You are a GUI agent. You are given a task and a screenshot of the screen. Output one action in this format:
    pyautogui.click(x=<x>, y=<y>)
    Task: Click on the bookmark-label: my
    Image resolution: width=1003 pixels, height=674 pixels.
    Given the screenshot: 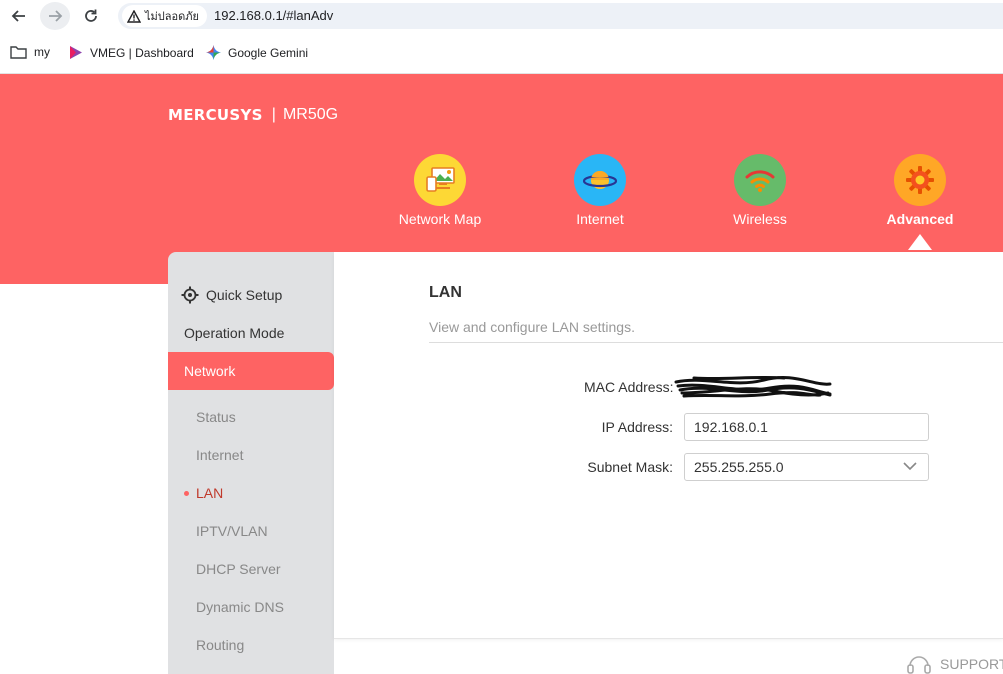 What is the action you would take?
    pyautogui.click(x=42, y=52)
    